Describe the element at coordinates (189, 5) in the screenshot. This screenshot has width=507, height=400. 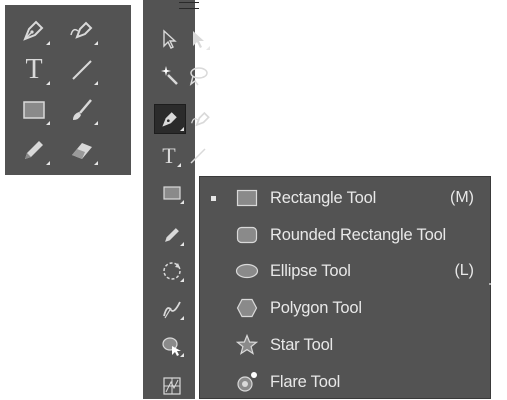
I see `toolbar-grip` at that location.